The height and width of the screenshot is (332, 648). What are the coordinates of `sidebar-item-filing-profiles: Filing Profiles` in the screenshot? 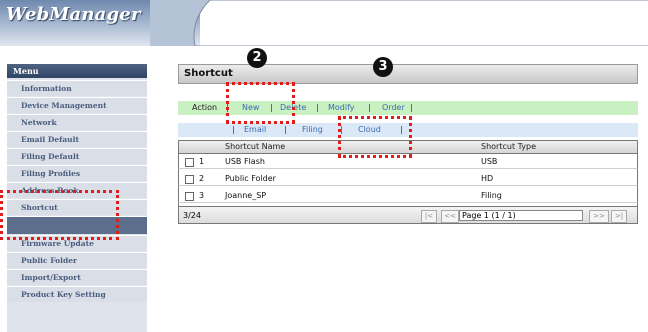 It's located at (77, 173).